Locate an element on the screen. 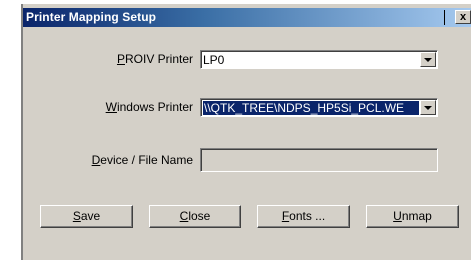 The height and width of the screenshot is (260, 471). proiv-printer-label-text: ROIV Printer is located at coordinates (158, 59).